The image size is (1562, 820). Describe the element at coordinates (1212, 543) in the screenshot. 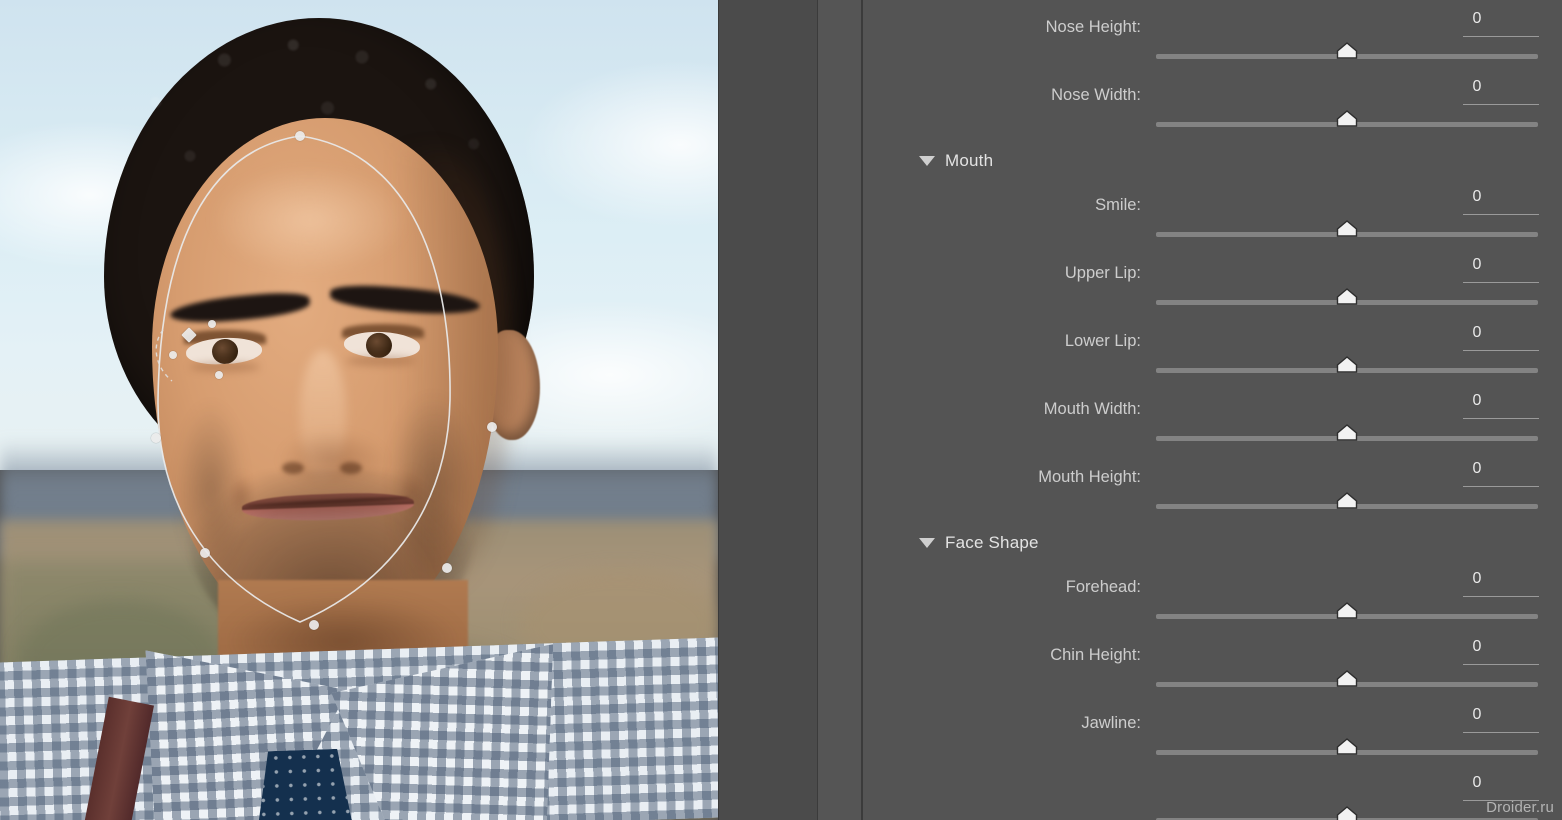

I see `section-header-face-shape: Face Shape` at that location.